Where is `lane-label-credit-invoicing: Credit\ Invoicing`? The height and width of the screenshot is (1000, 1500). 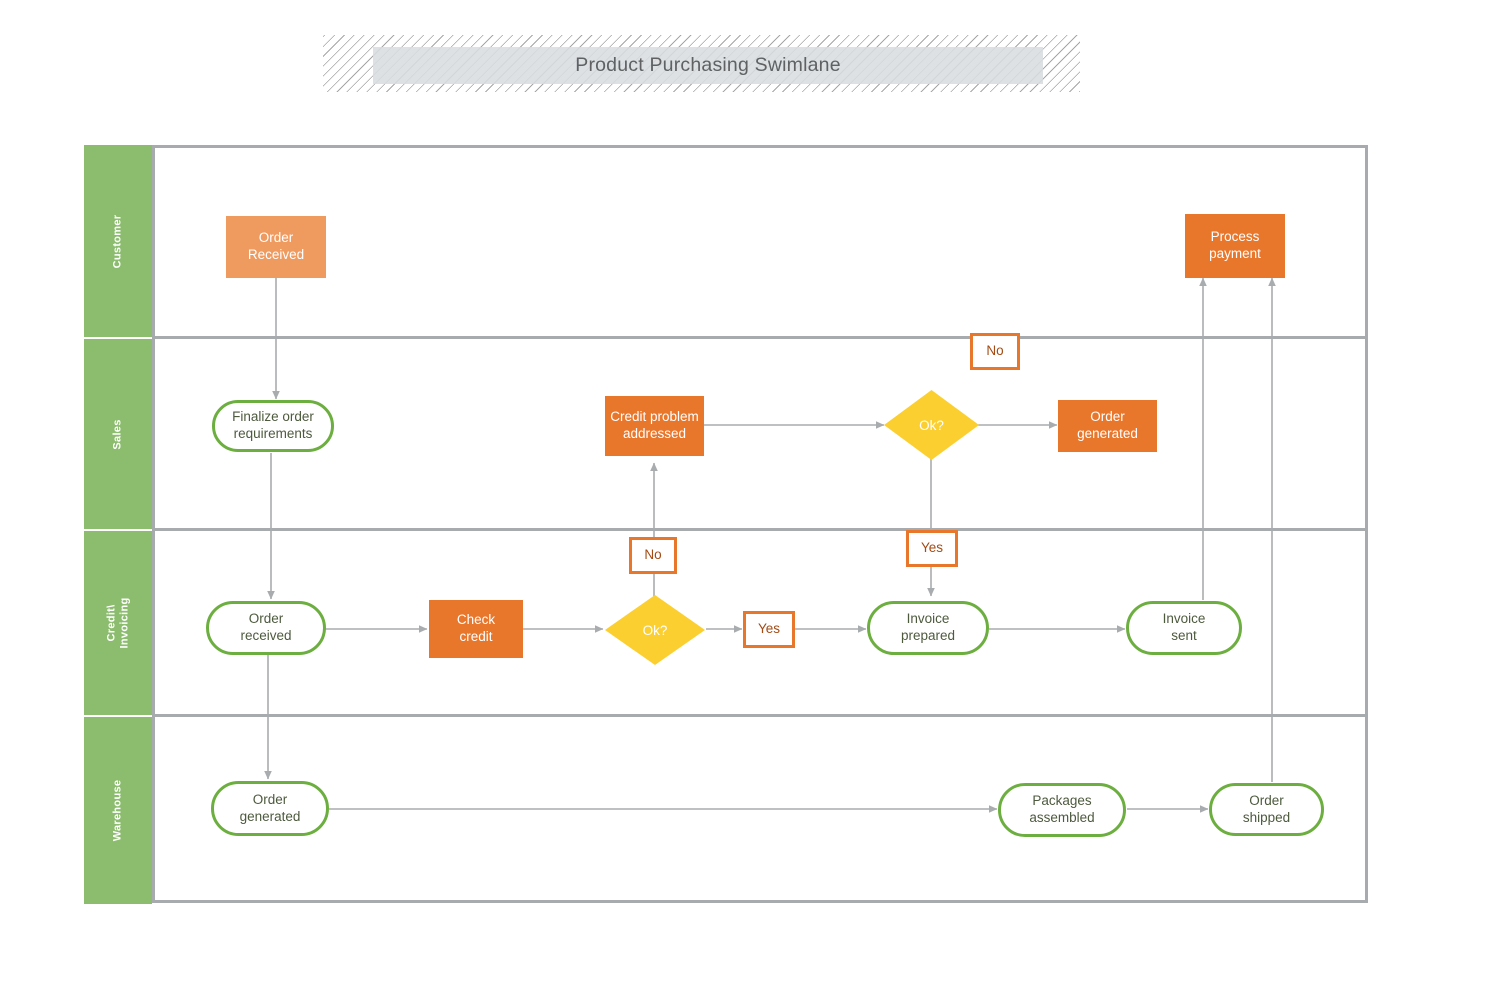
lane-label-credit-invoicing: Credit\ Invoicing is located at coordinates (117, 623).